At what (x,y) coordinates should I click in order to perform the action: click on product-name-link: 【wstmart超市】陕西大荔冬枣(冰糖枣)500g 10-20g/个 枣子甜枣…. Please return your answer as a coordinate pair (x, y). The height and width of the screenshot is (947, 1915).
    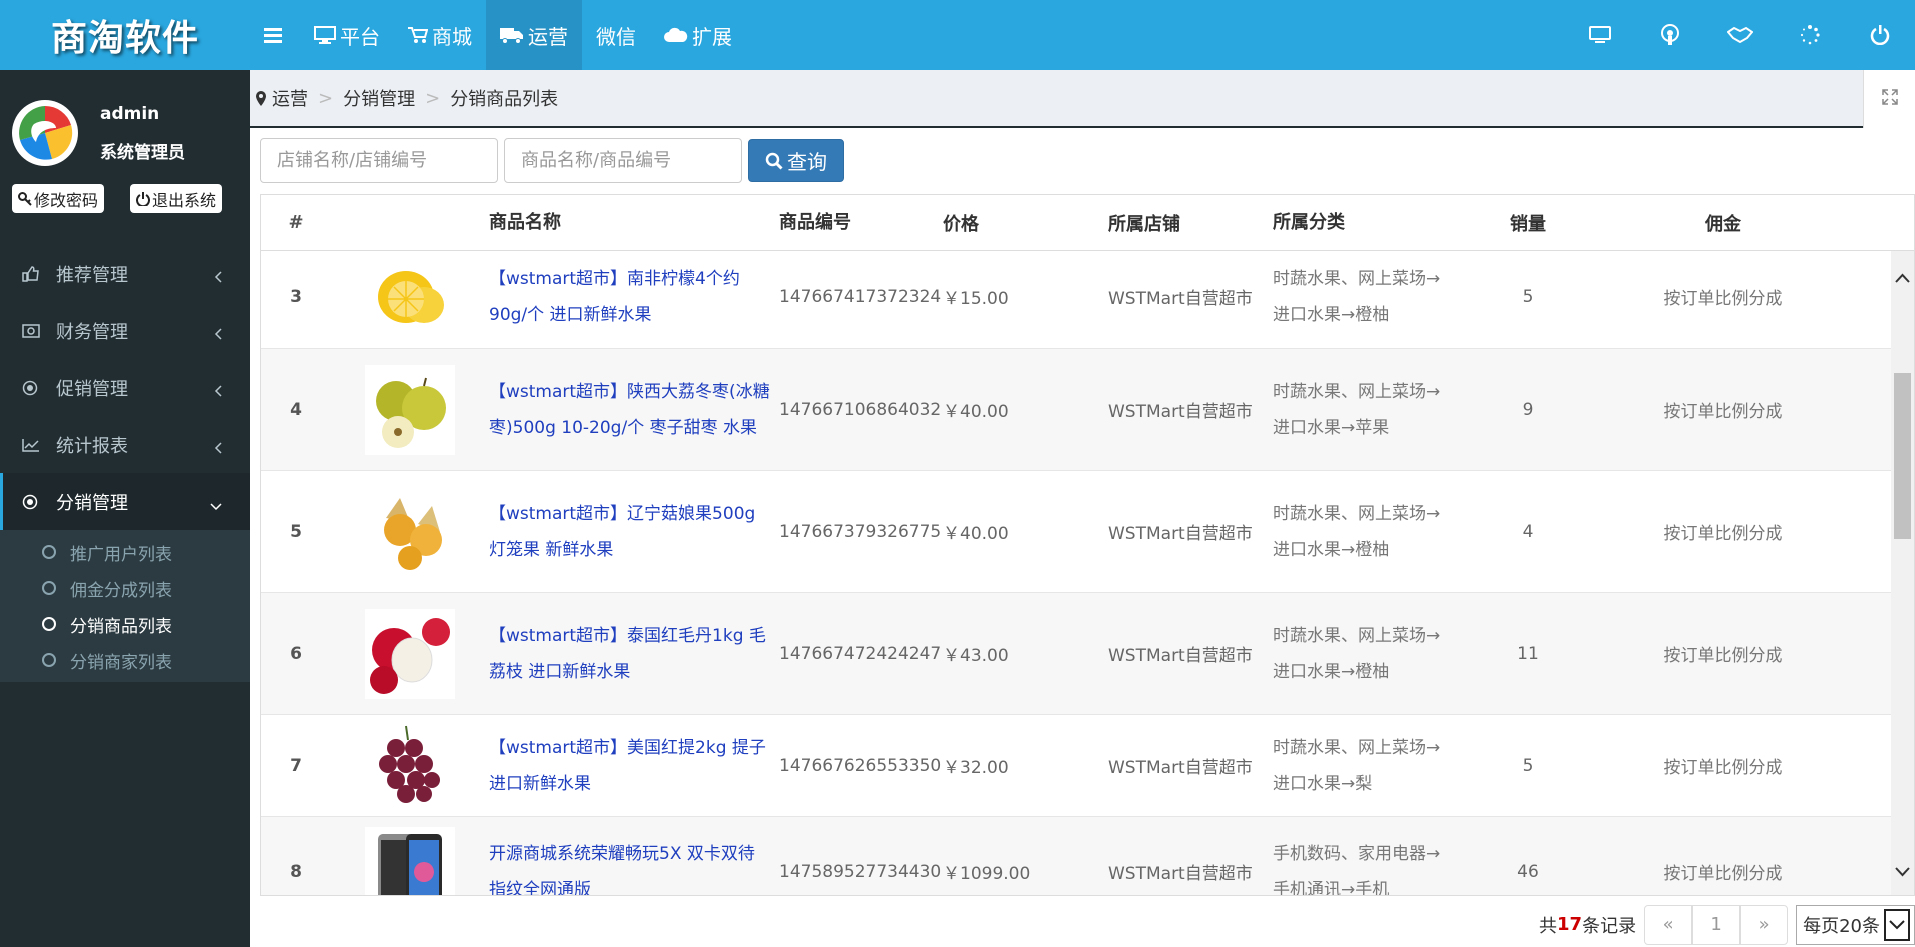
    Looking at the image, I should click on (634, 410).